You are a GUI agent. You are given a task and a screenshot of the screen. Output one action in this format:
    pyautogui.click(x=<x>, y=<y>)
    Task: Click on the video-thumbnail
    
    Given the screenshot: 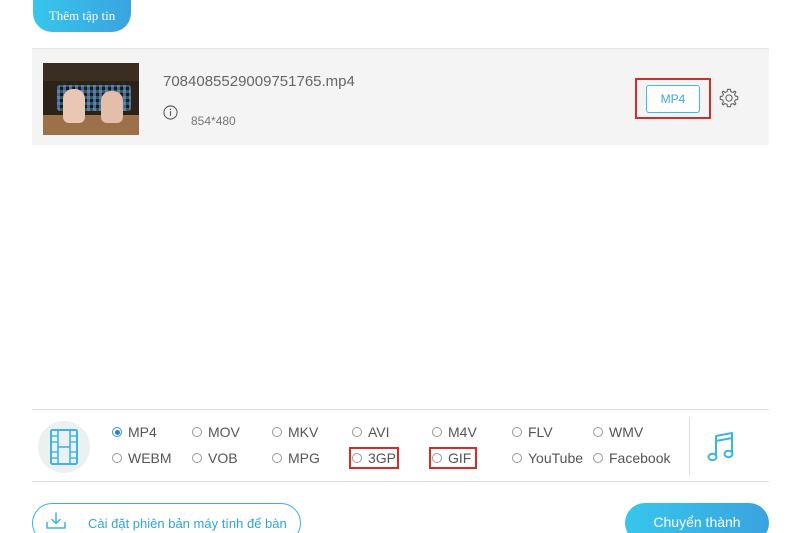 What is the action you would take?
    pyautogui.click(x=91, y=99)
    